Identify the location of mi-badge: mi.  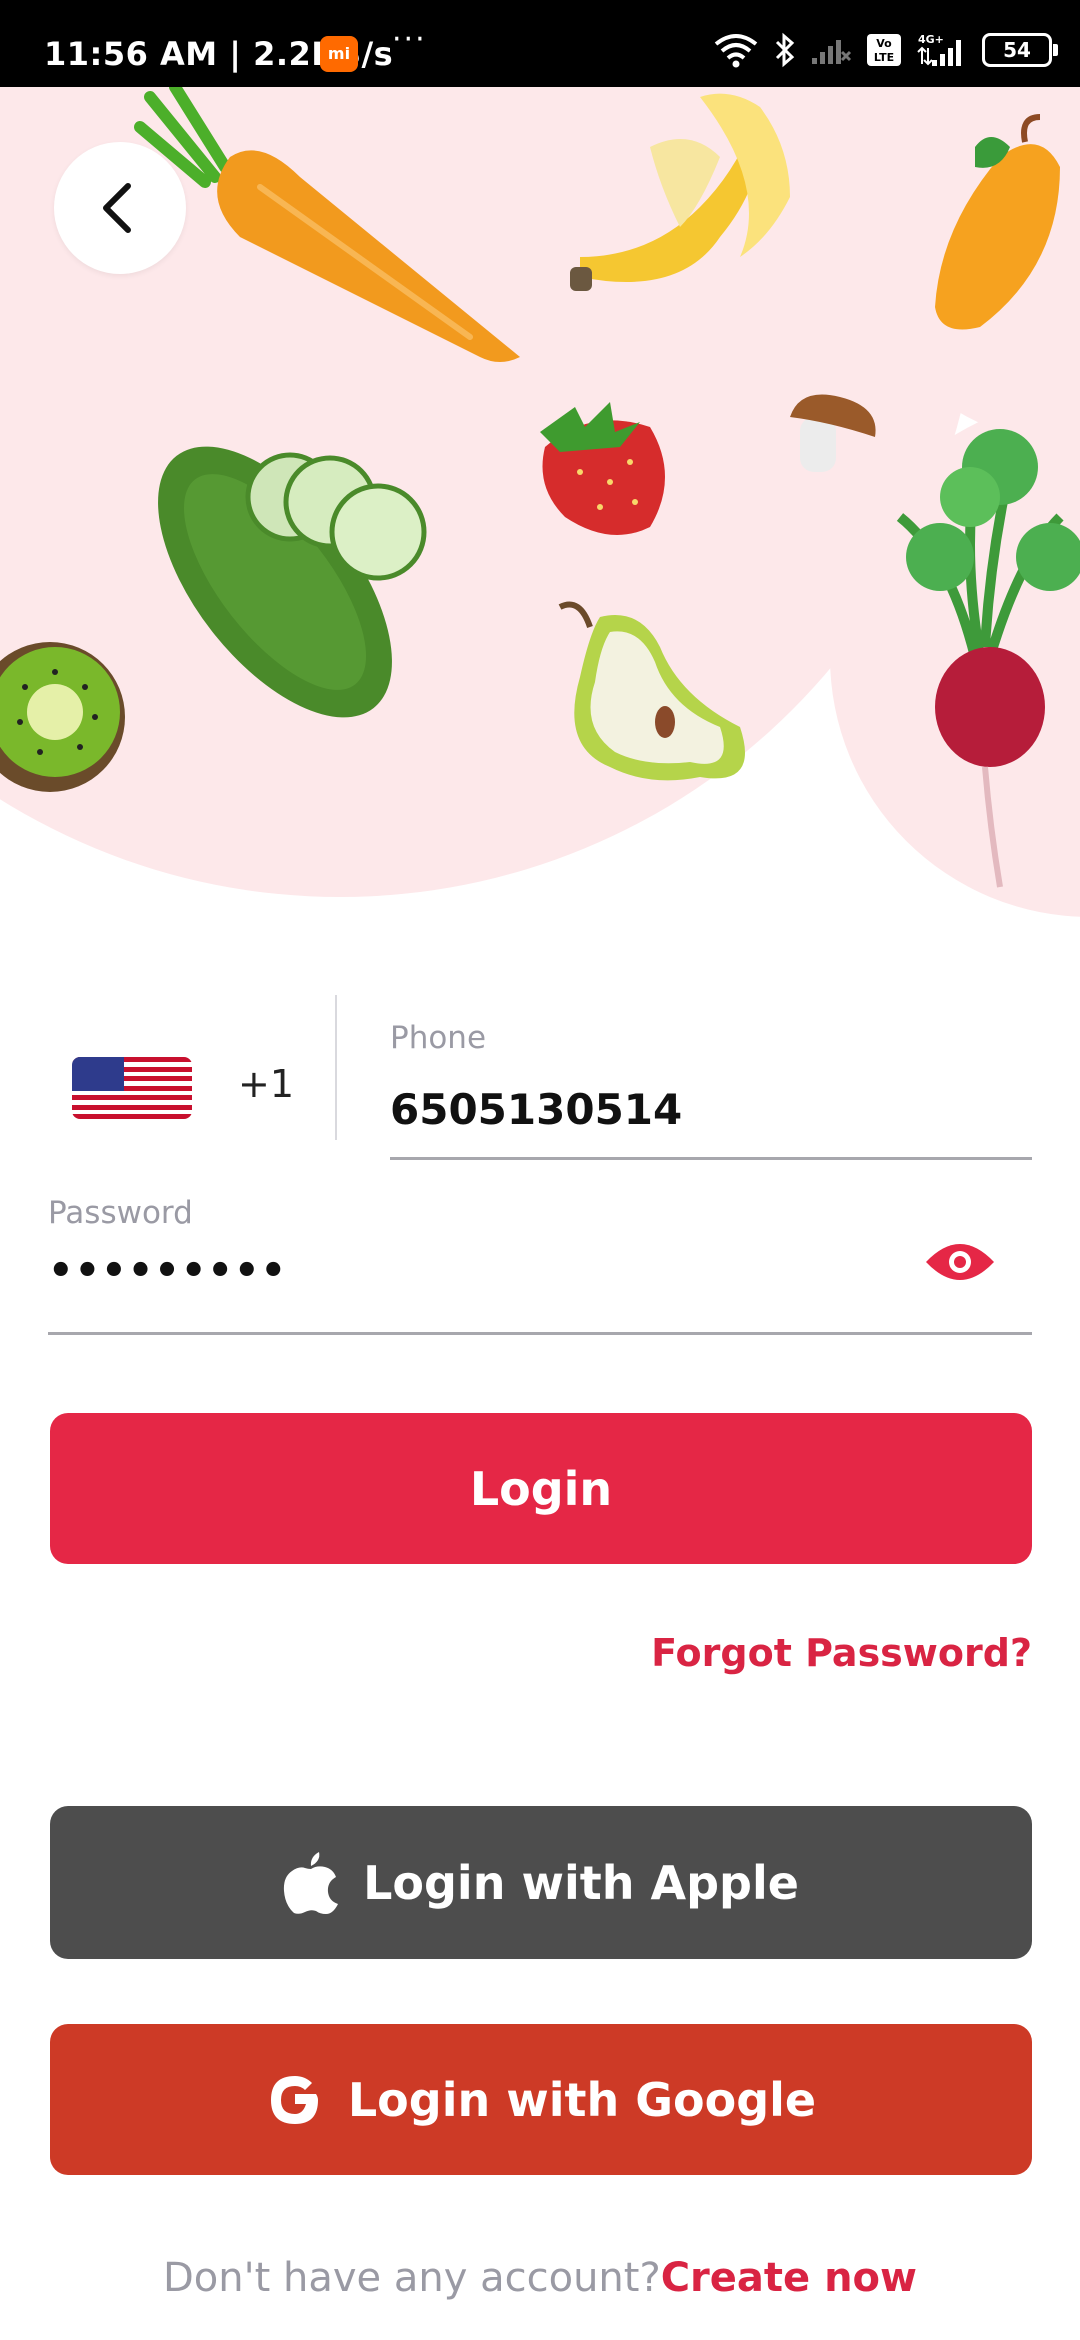
(339, 54).